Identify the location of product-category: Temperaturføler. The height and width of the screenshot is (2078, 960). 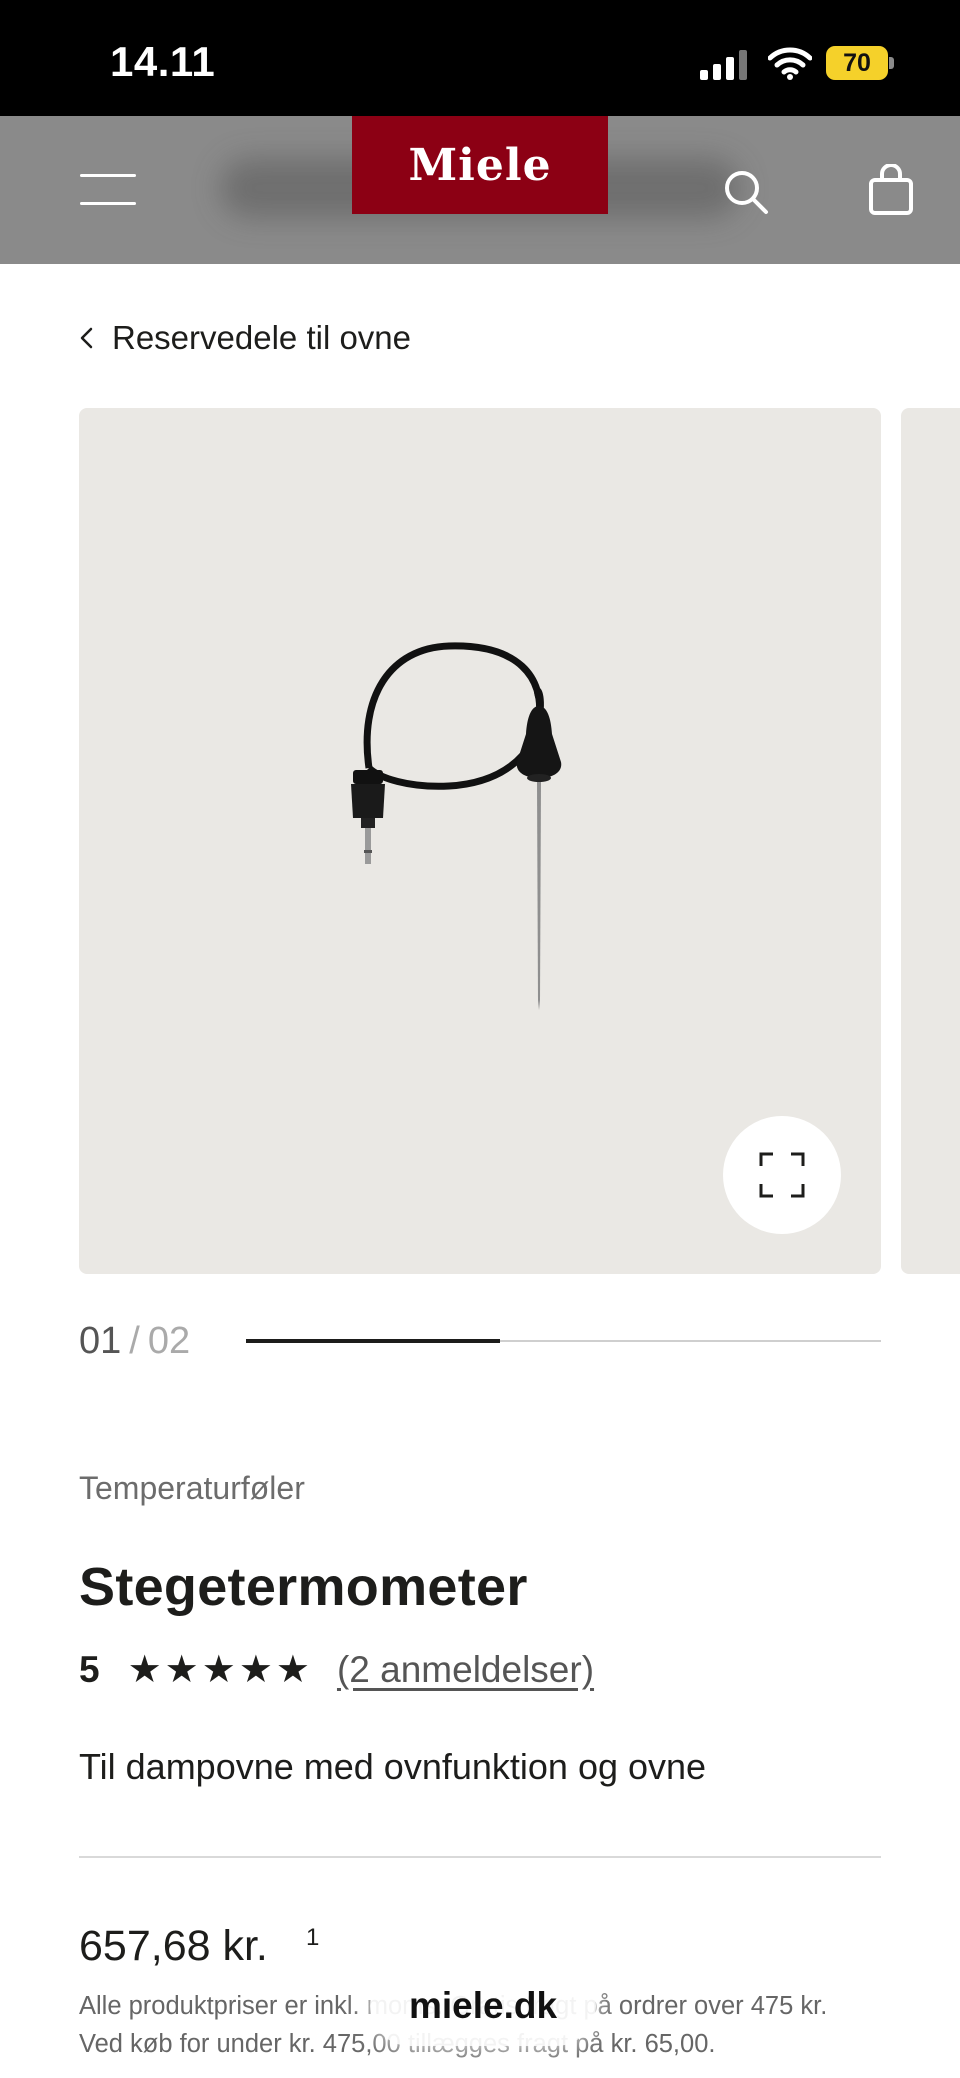
(192, 1488).